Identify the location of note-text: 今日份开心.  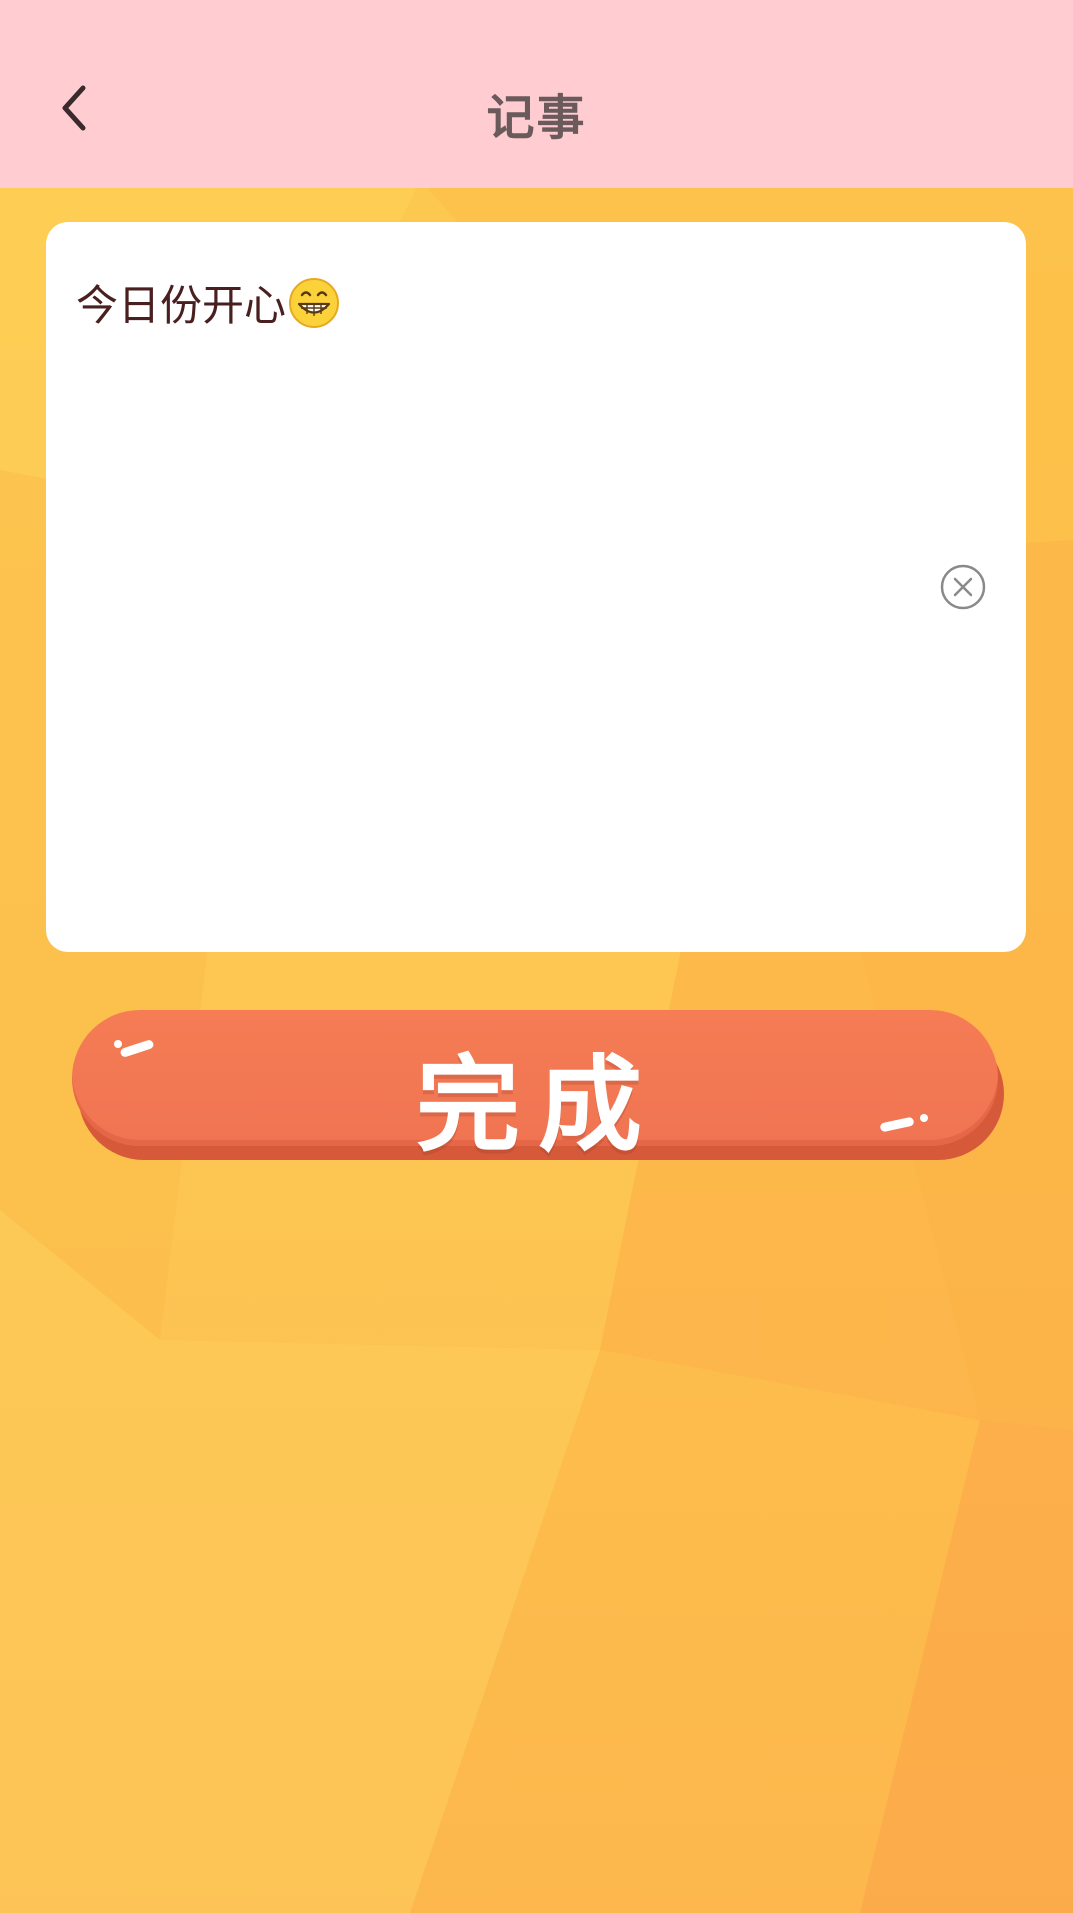
(181, 305).